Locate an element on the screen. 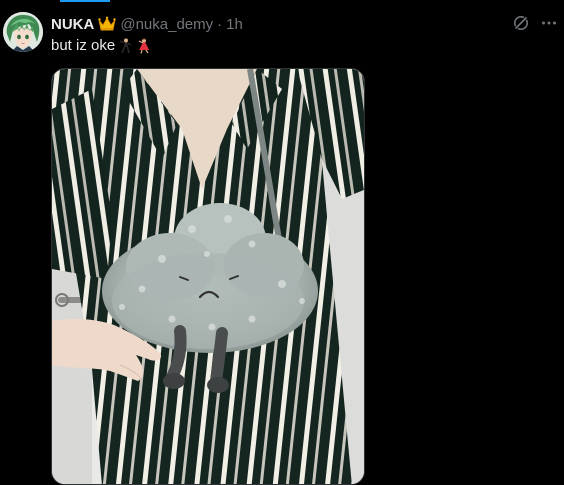 This screenshot has height=485, width=564. display-name: NUKA is located at coordinates (72, 24).